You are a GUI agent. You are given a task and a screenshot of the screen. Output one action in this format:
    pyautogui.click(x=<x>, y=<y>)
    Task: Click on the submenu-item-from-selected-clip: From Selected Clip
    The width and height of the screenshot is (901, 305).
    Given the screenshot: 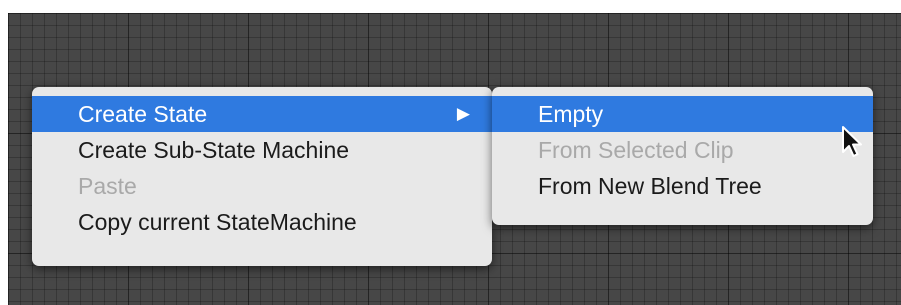 What is the action you would take?
    pyautogui.click(x=682, y=150)
    